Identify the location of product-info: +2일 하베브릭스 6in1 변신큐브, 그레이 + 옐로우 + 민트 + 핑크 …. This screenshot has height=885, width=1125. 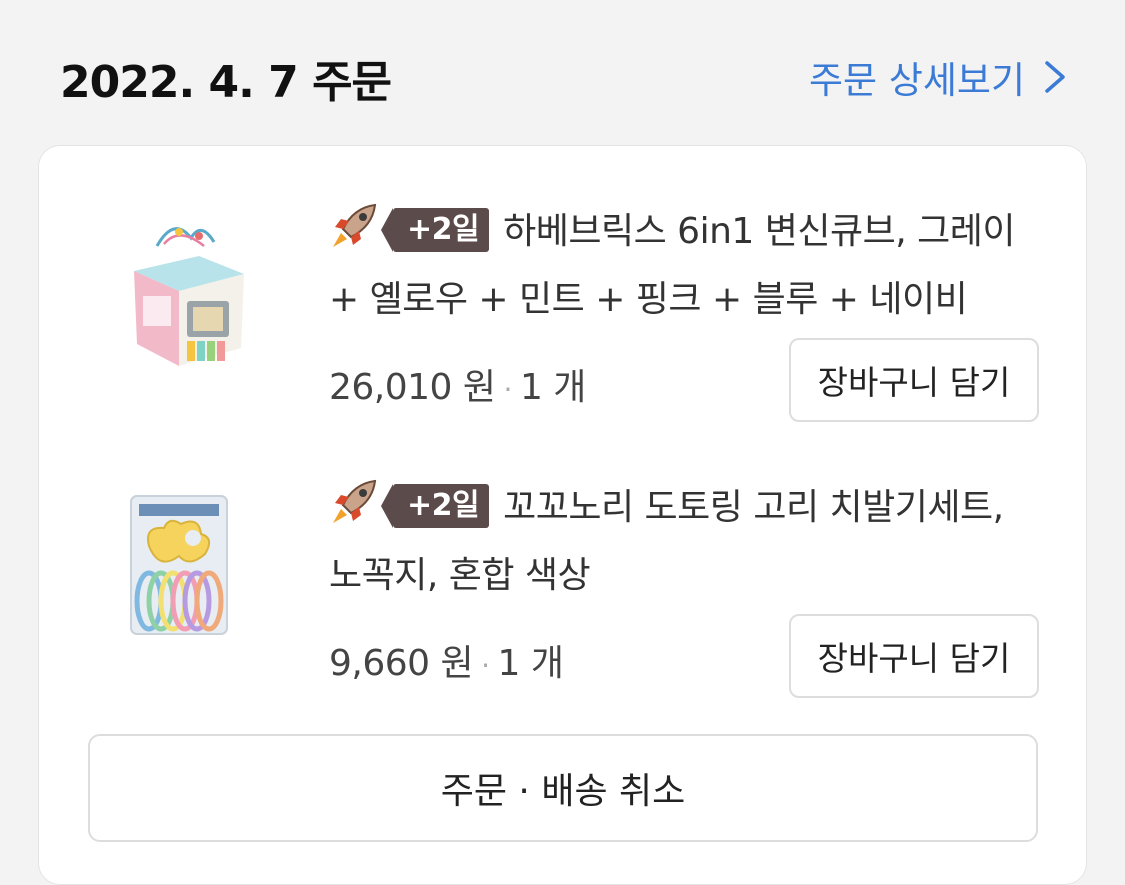
(689, 266).